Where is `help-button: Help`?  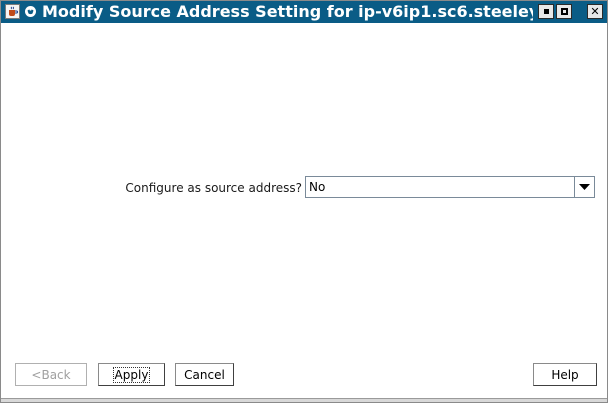 help-button: Help is located at coordinates (565, 374).